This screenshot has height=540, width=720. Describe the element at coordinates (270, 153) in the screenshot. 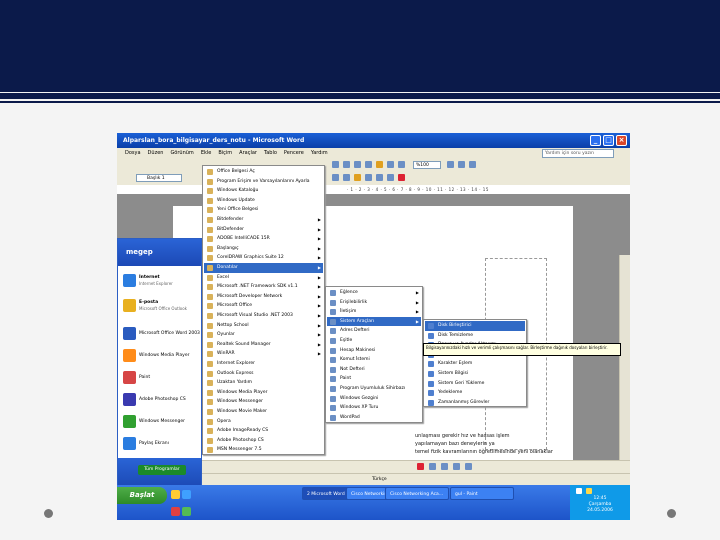

I see `menu-tablo: Tablo` at that location.